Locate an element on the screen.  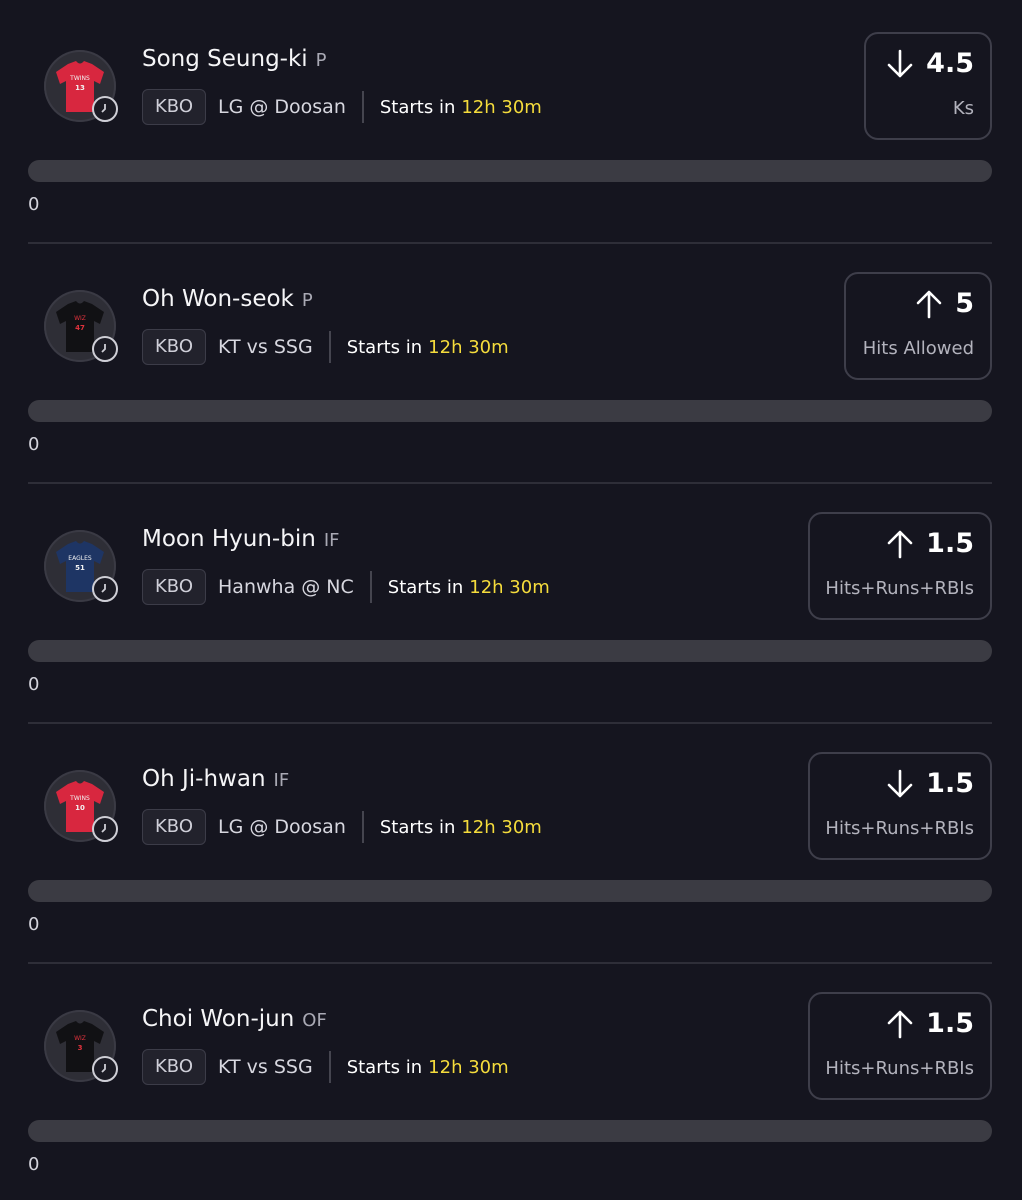
prop-pick-button: 5 Hits Allowed is located at coordinates (918, 326).